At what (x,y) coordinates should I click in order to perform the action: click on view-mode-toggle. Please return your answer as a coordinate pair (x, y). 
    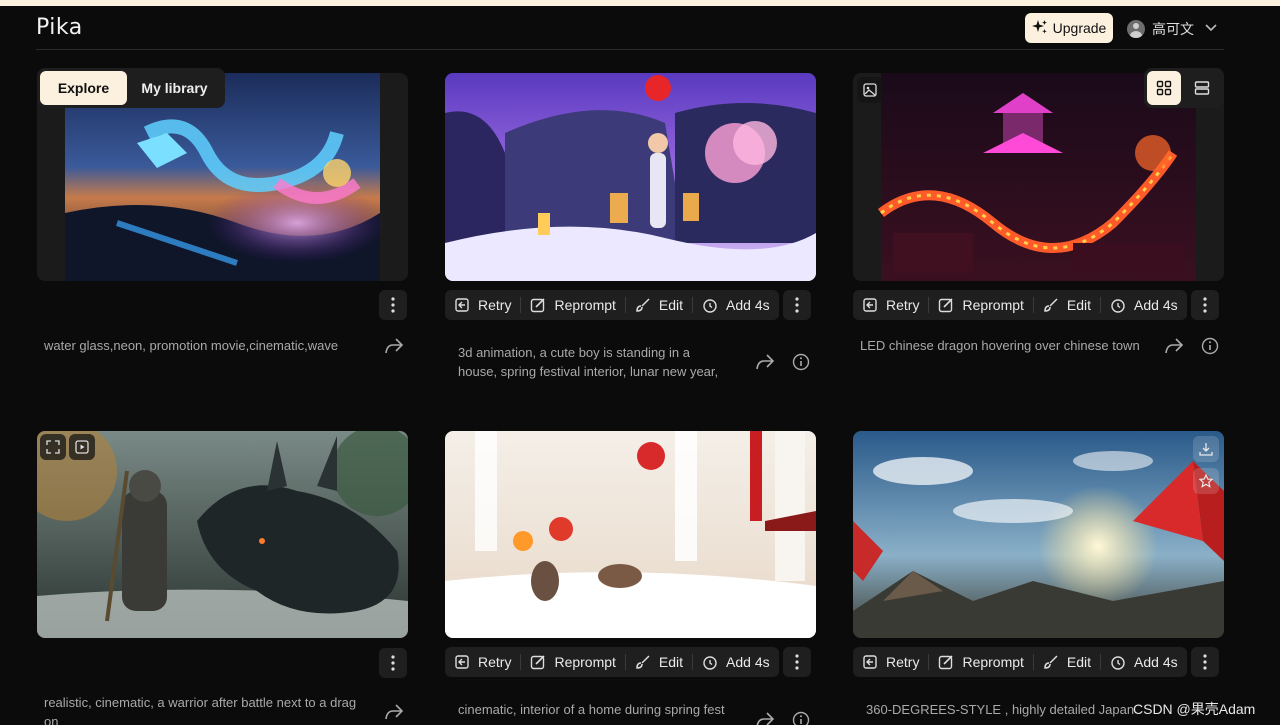
    Looking at the image, I should click on (1184, 88).